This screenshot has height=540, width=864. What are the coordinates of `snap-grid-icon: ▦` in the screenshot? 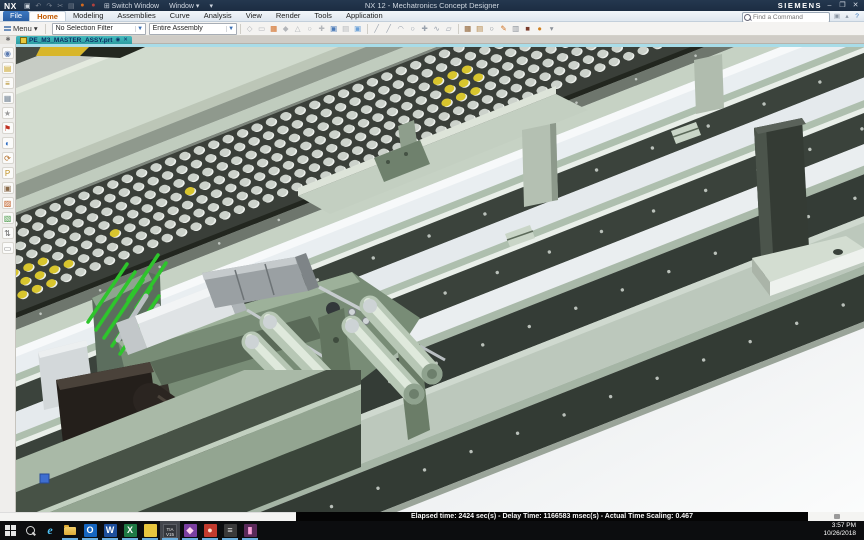 It's located at (273, 28).